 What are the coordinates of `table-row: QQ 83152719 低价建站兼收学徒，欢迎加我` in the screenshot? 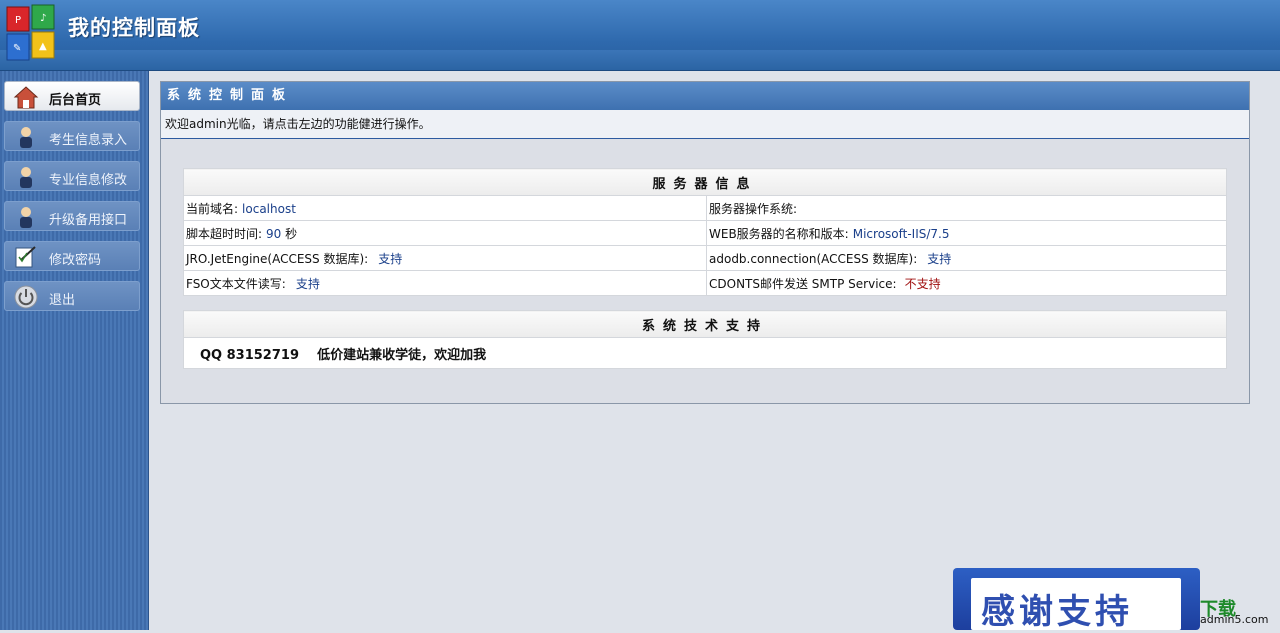 It's located at (705, 353).